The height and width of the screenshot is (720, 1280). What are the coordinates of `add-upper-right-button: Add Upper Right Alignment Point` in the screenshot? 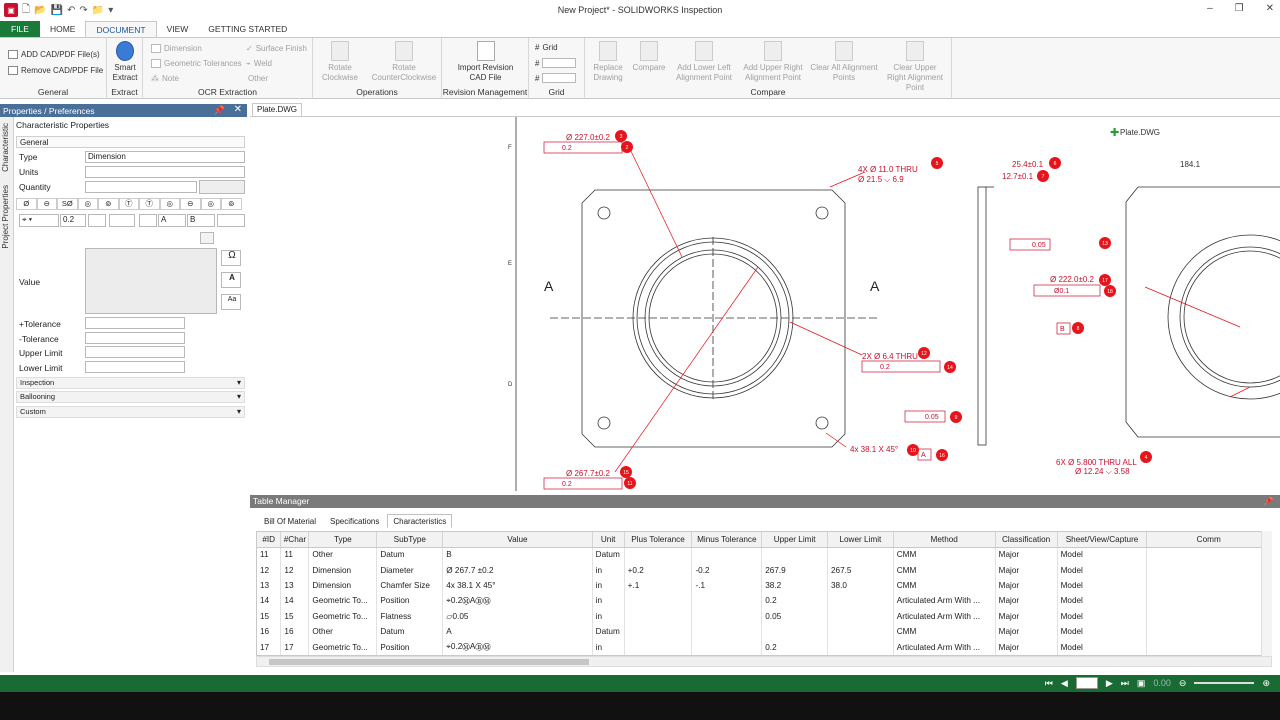 It's located at (773, 62).